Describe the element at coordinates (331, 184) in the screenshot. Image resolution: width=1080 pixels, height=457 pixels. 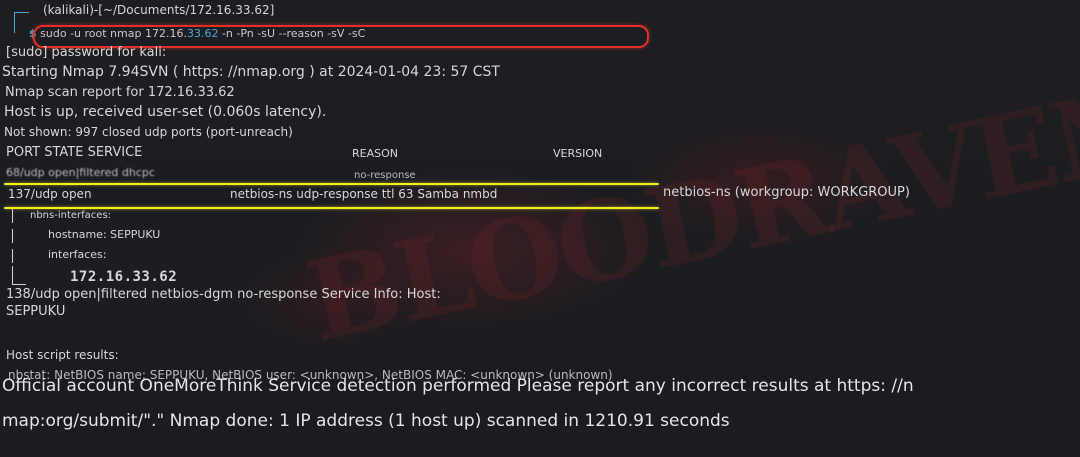
I see `yellow-highlight-top` at that location.